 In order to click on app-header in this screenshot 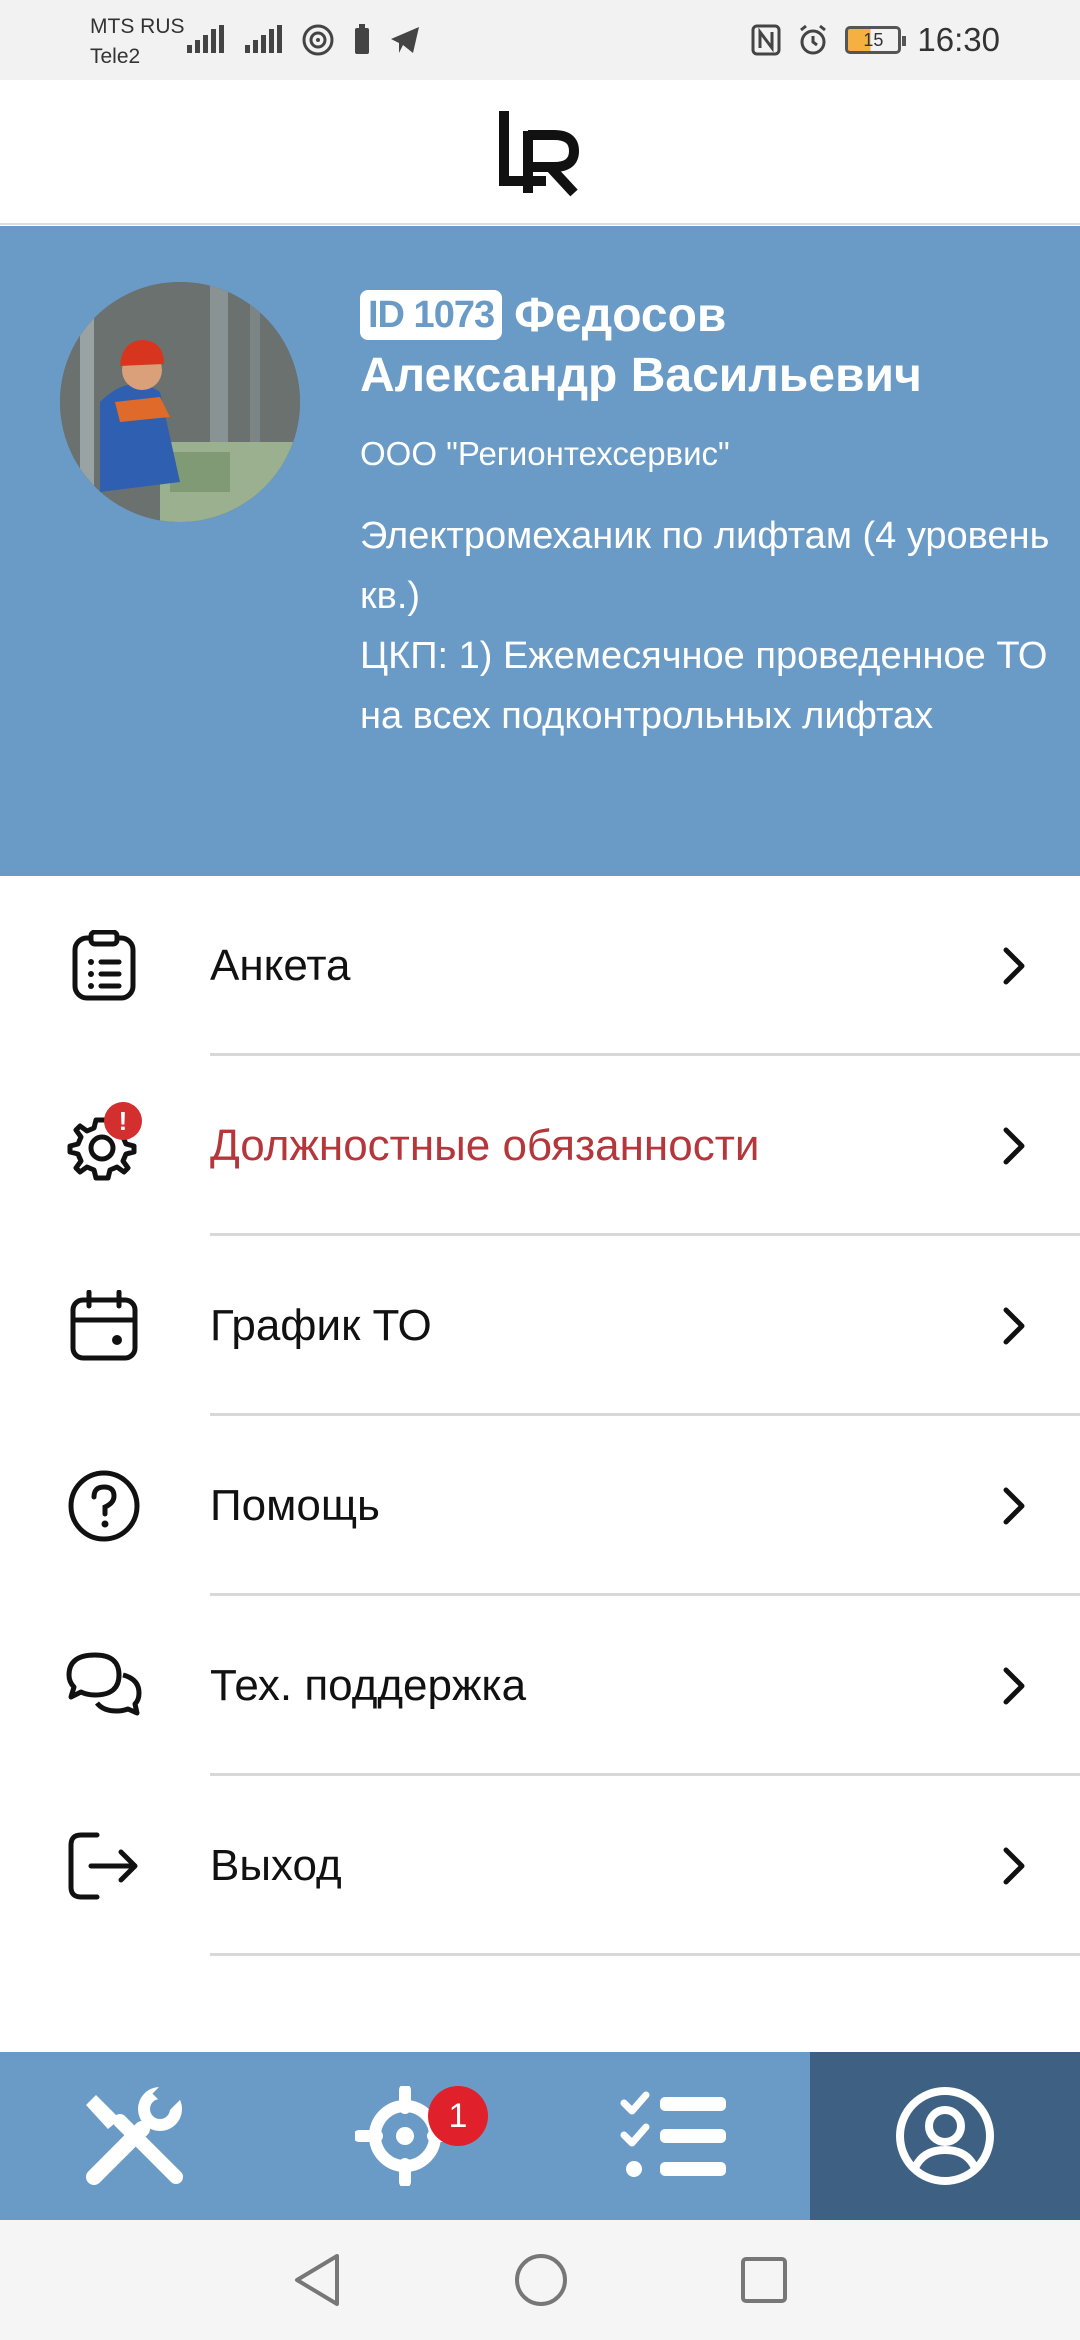, I will do `click(540, 152)`.